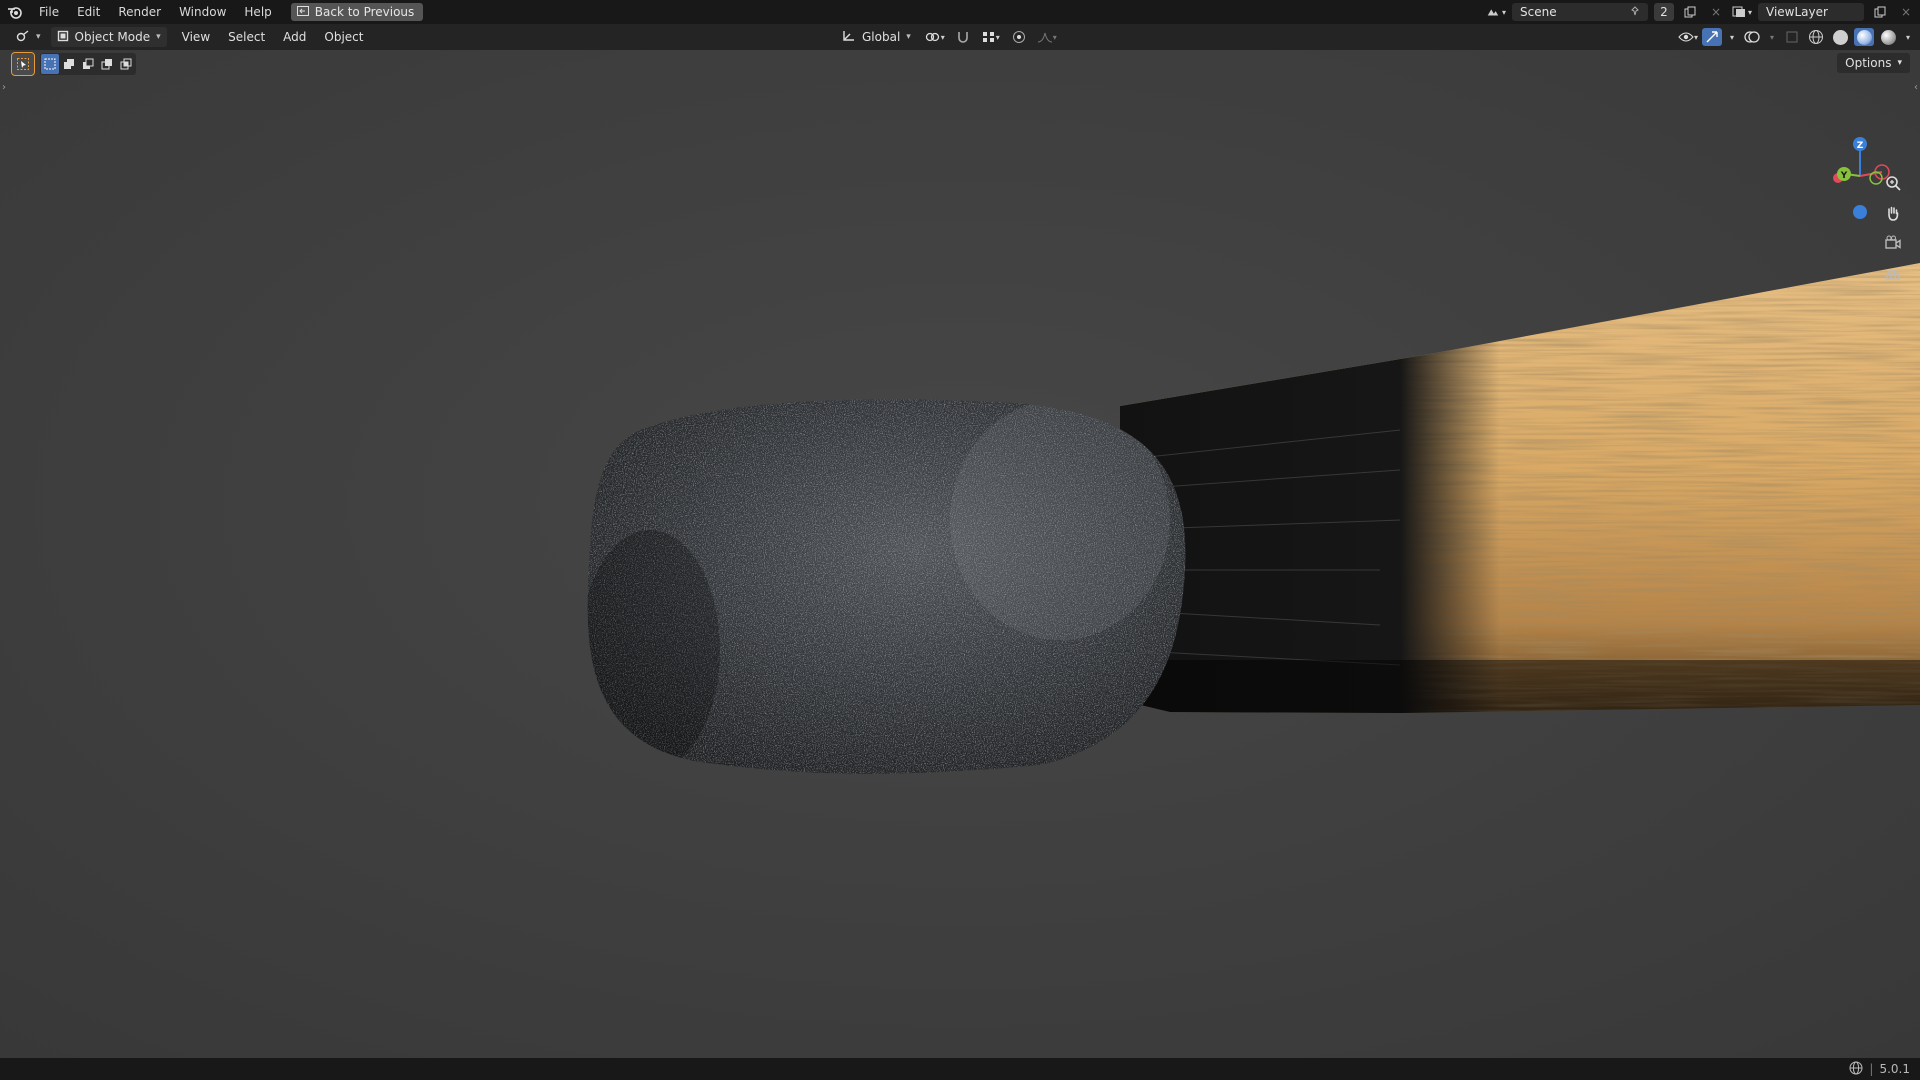 Image resolution: width=1920 pixels, height=1080 pixels. I want to click on status-bar: | 5.0.1, so click(960, 1069).